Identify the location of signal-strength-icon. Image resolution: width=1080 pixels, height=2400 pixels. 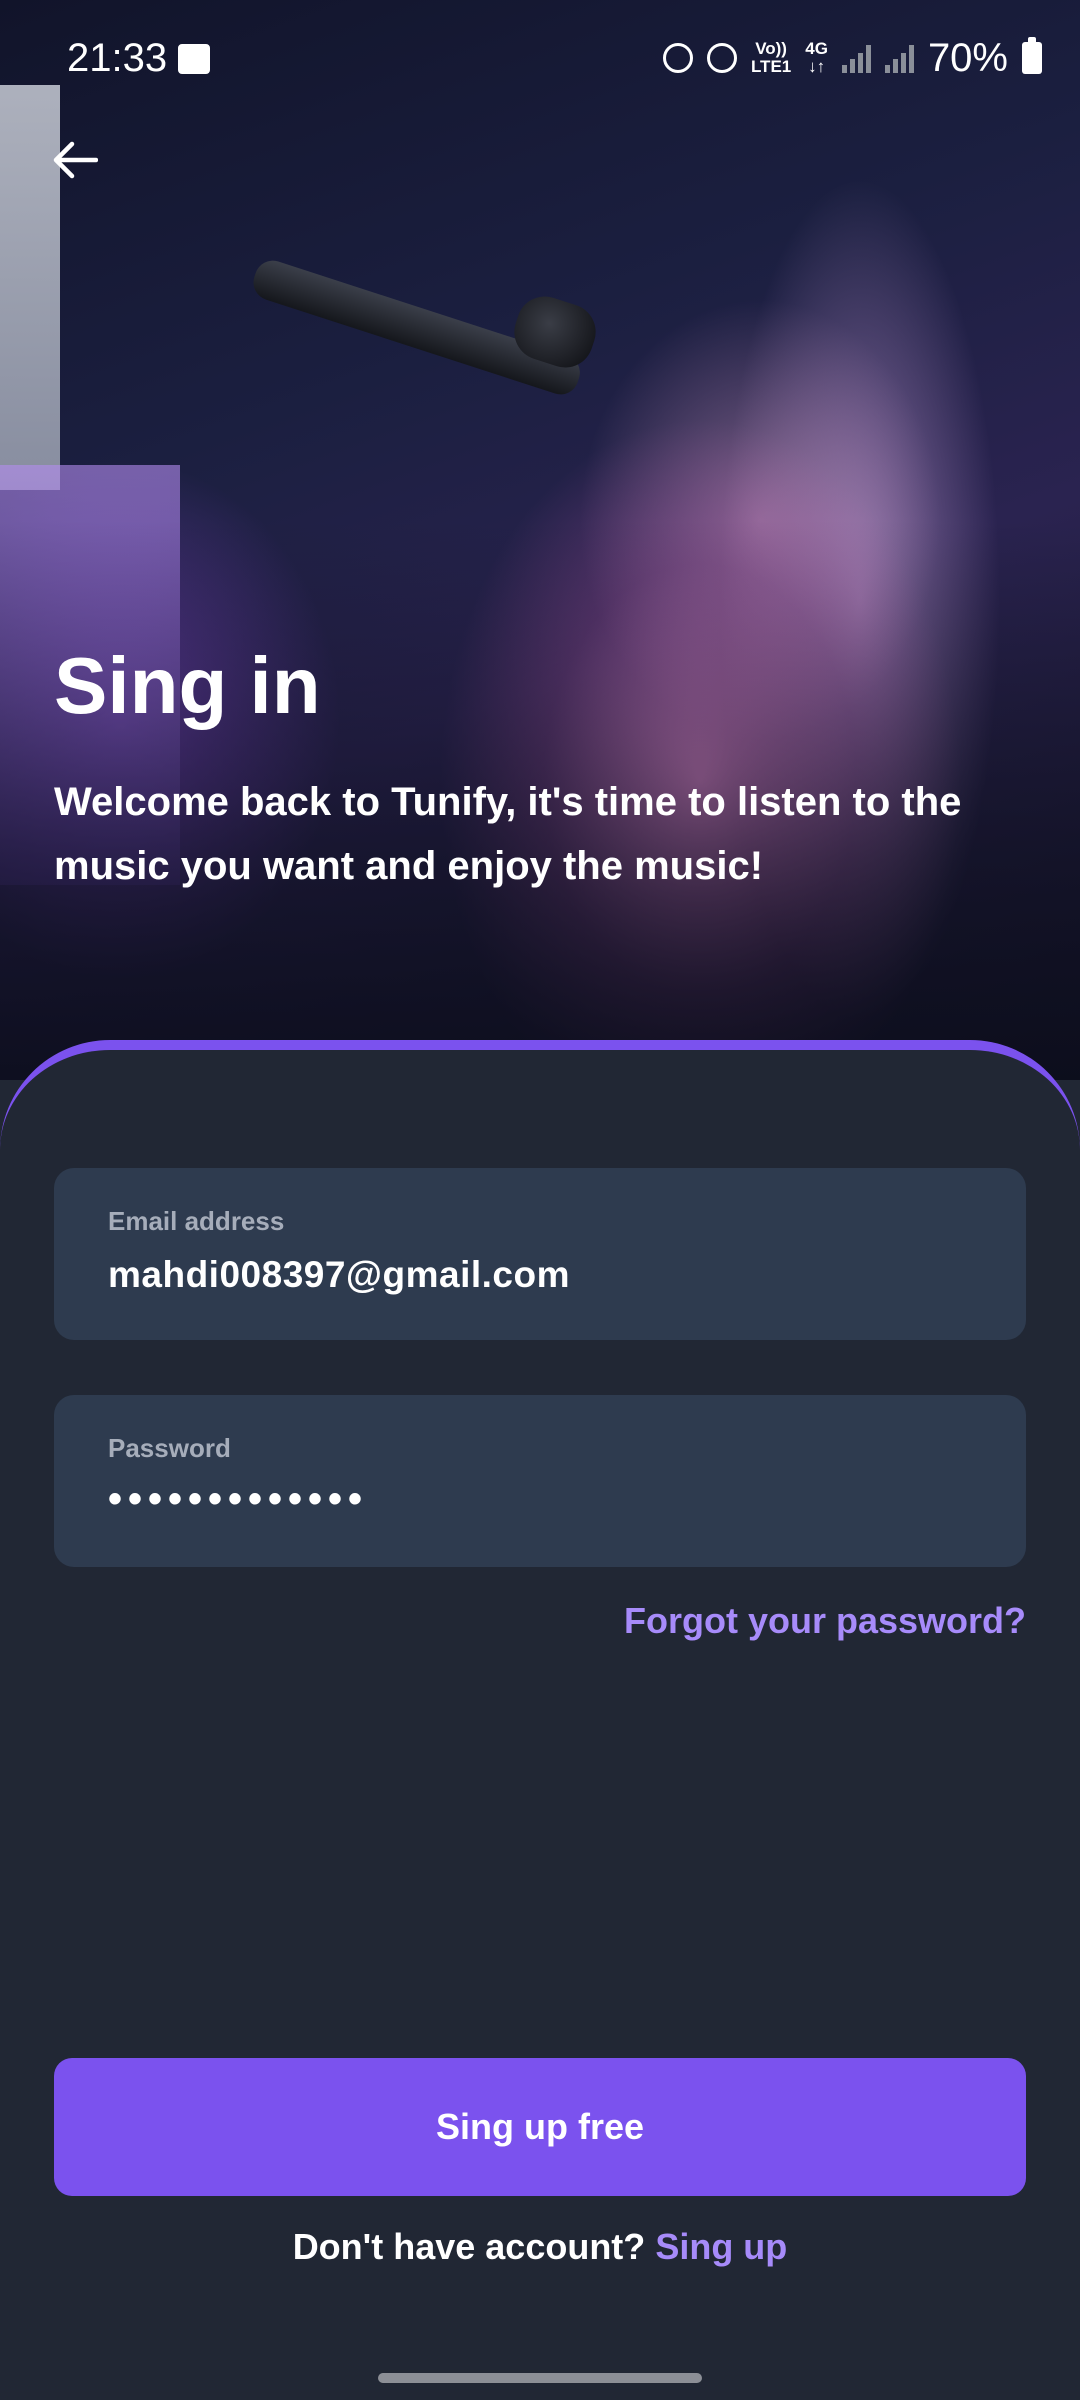
(856, 58).